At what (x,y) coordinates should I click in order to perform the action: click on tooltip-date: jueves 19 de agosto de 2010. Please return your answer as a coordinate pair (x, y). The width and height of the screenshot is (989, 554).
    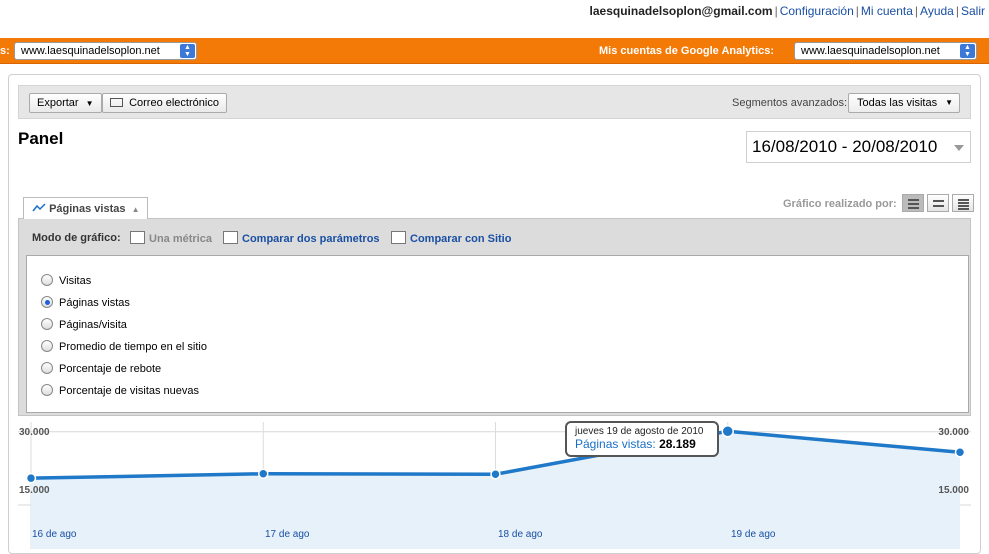
    Looking at the image, I should click on (639, 431).